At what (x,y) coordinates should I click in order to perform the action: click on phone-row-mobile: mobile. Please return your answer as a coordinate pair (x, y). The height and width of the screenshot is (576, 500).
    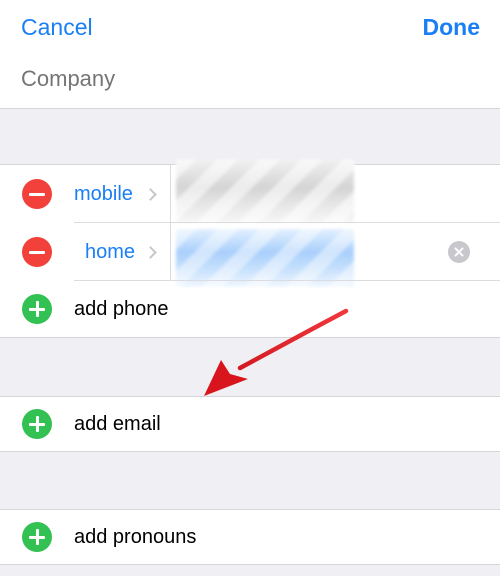
    Looking at the image, I should click on (250, 191).